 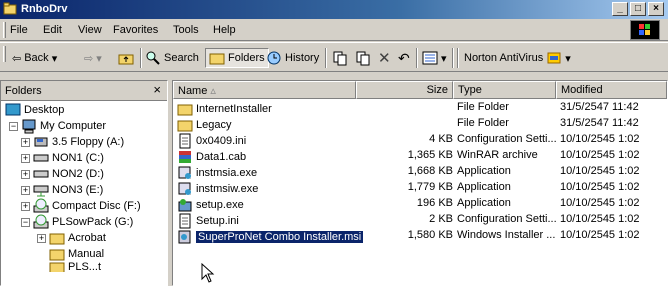 I want to click on forward-button: ⇨ ▾, so click(x=93, y=58).